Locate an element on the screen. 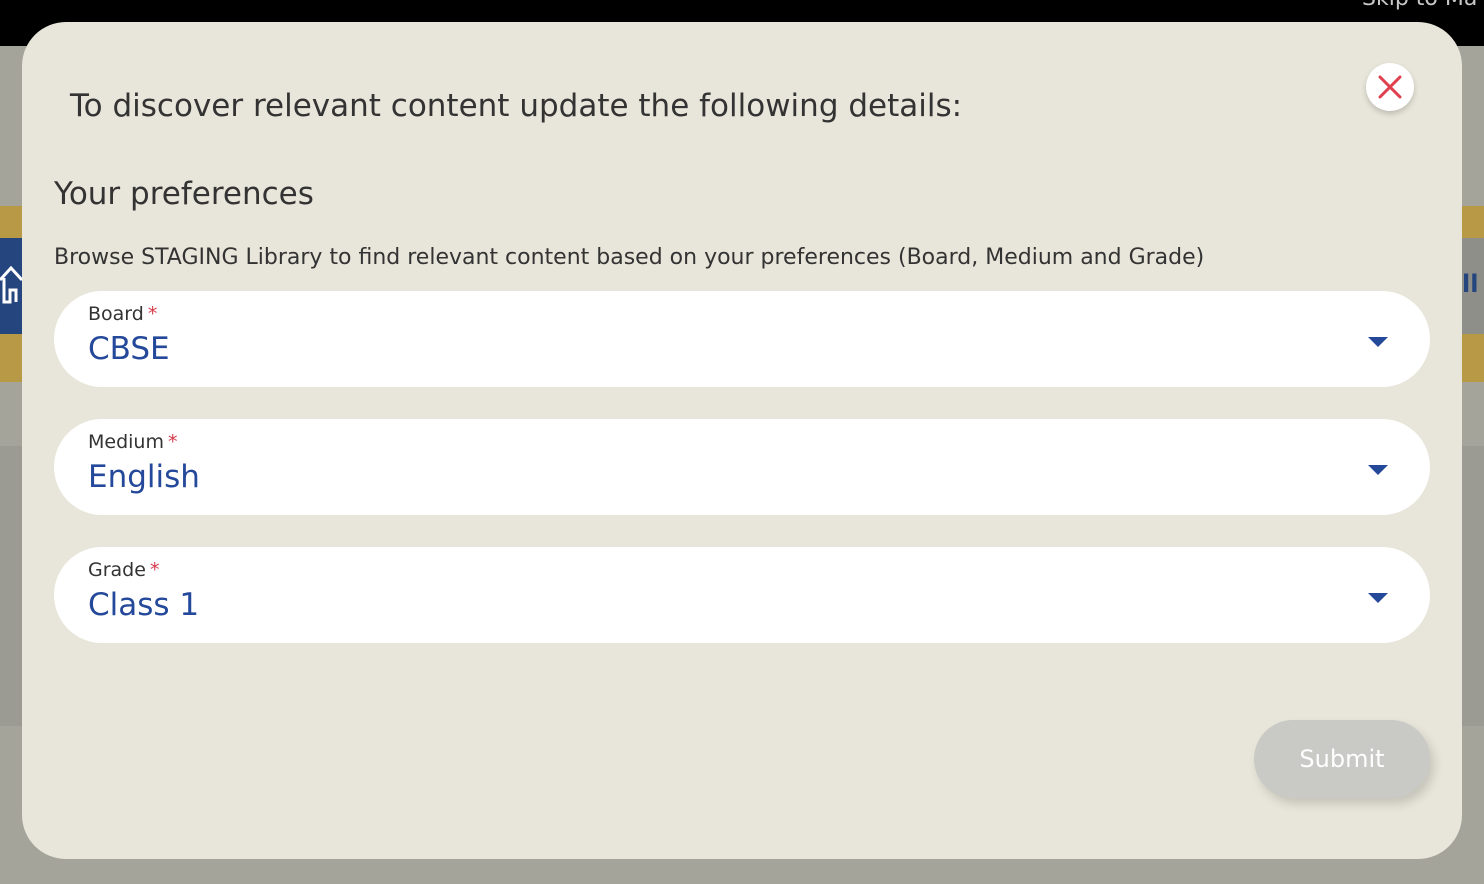 The image size is (1484, 884). board-label: Board * is located at coordinates (123, 314).